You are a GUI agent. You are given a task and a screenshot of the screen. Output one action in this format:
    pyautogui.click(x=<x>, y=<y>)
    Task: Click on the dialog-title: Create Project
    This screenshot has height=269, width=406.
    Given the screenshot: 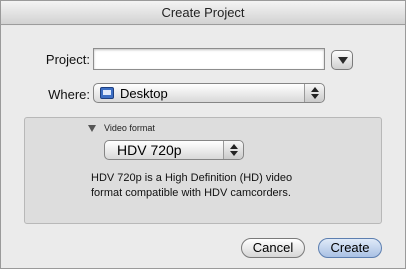 What is the action you would take?
    pyautogui.click(x=203, y=13)
    